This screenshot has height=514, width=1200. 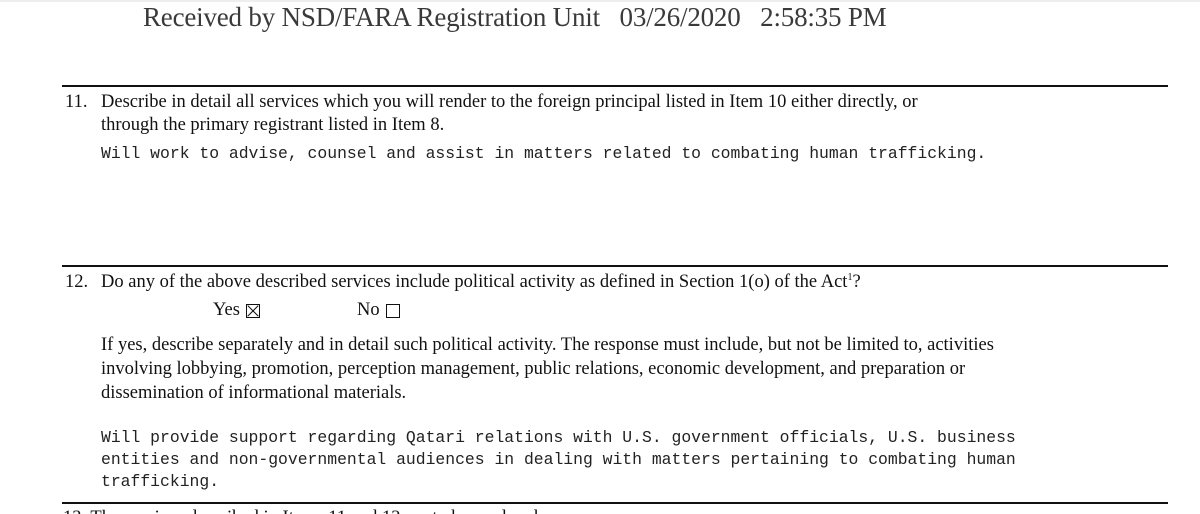 What do you see at coordinates (226, 310) in the screenshot?
I see `option-label: Yes` at bounding box center [226, 310].